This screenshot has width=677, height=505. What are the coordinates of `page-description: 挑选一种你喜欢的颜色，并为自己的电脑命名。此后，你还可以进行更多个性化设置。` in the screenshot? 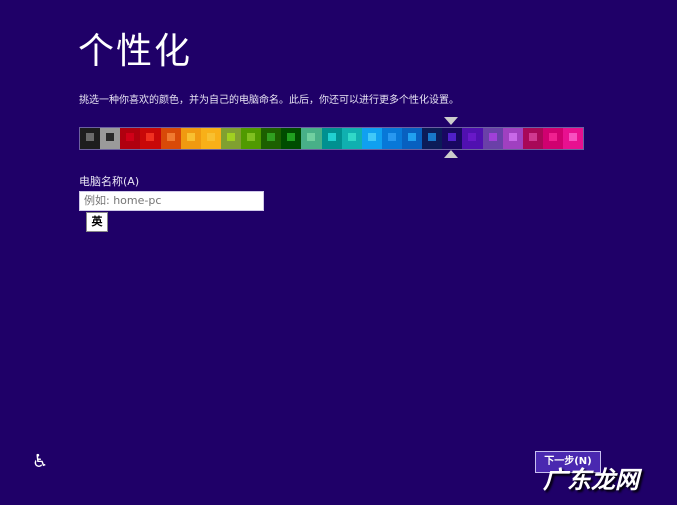 It's located at (269, 100).